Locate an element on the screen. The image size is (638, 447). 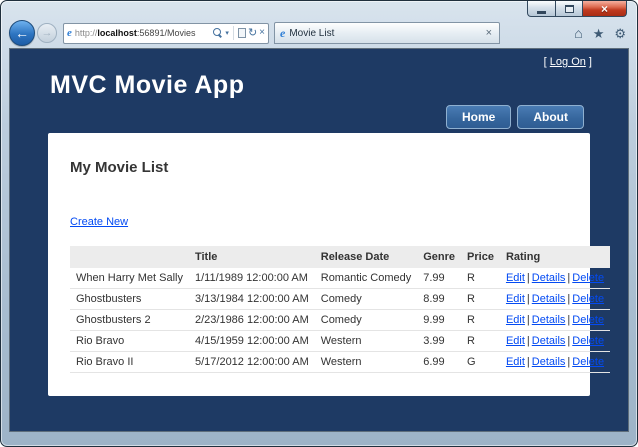
url-path: :56891/Movies is located at coordinates (166, 33).